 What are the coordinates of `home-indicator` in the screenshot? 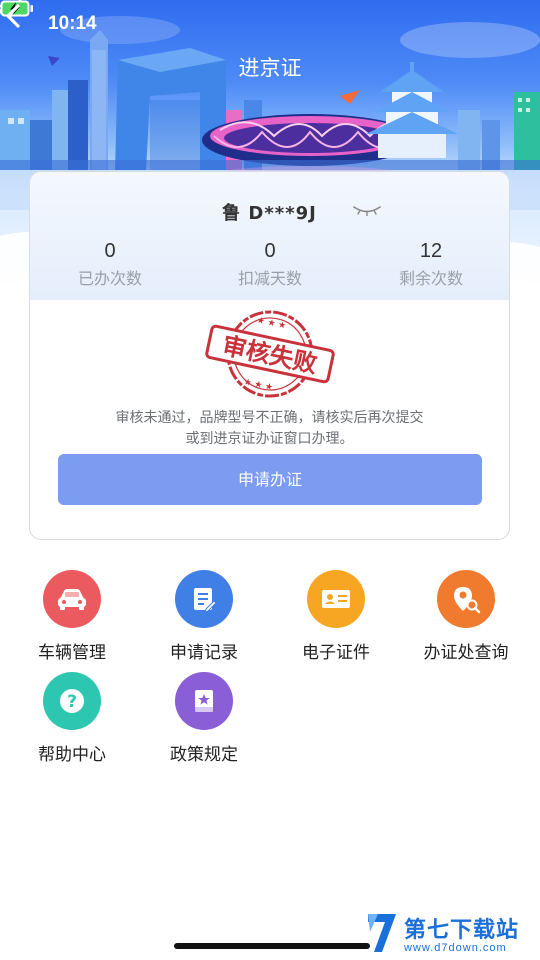 It's located at (272, 946).